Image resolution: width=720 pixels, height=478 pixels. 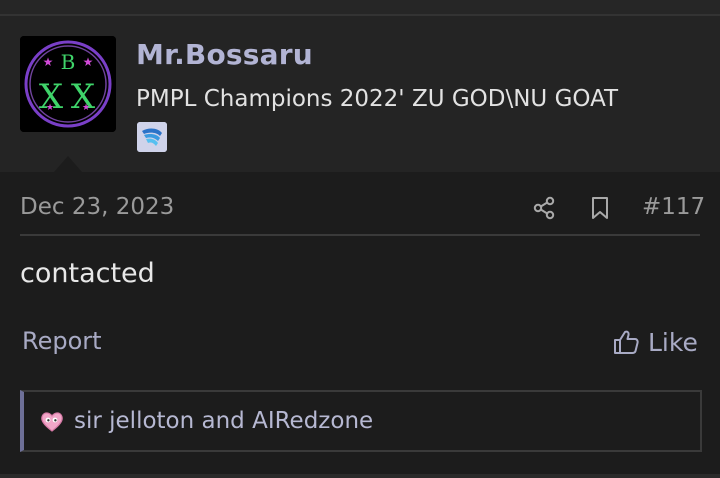 What do you see at coordinates (52, 422) in the screenshot?
I see `heart-reaction-icon` at bounding box center [52, 422].